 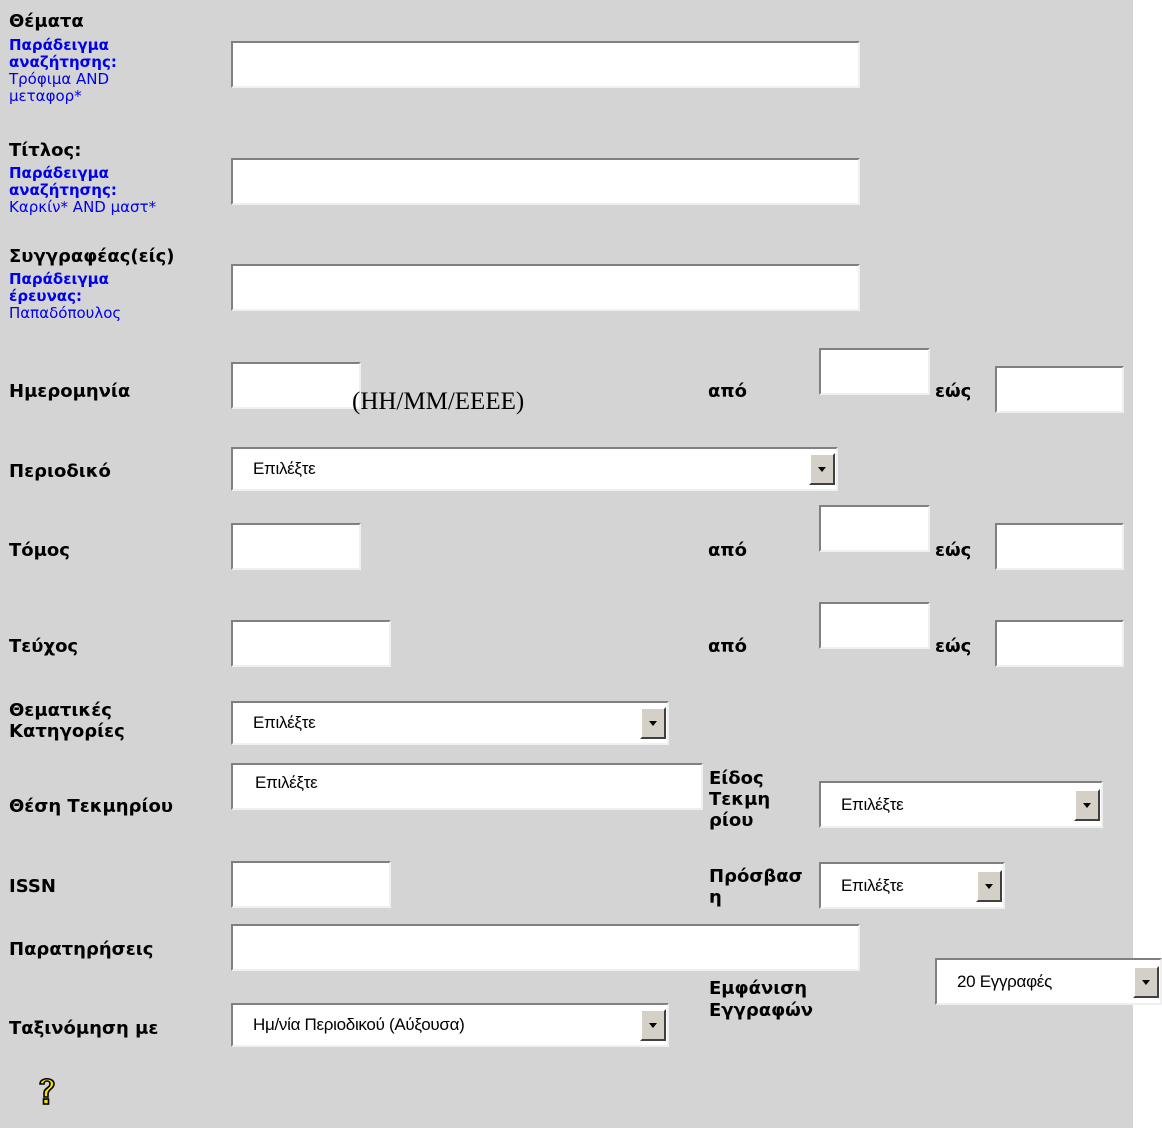 What do you see at coordinates (872, 804) in the screenshot?
I see `item-type-selected: Επιλέξτε` at bounding box center [872, 804].